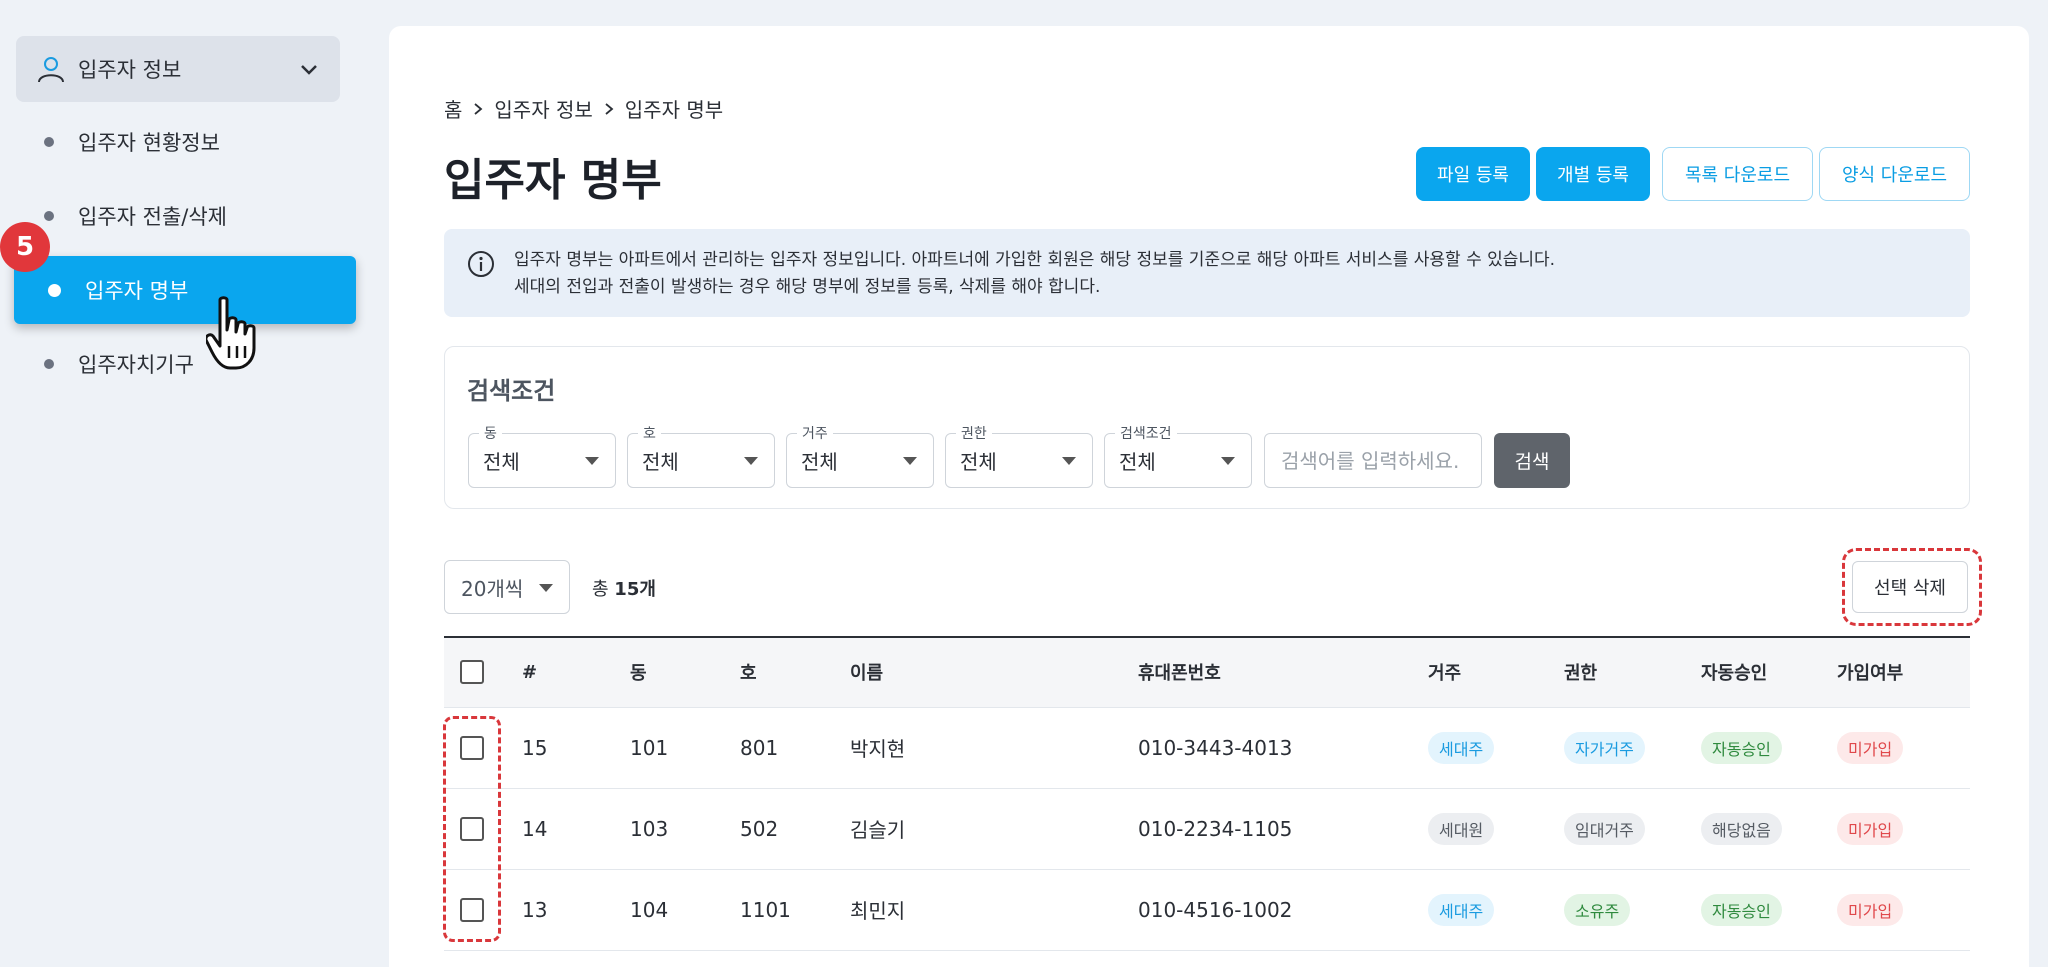  I want to click on sidebar-group-resident-info: 입주자 정보, so click(178, 69).